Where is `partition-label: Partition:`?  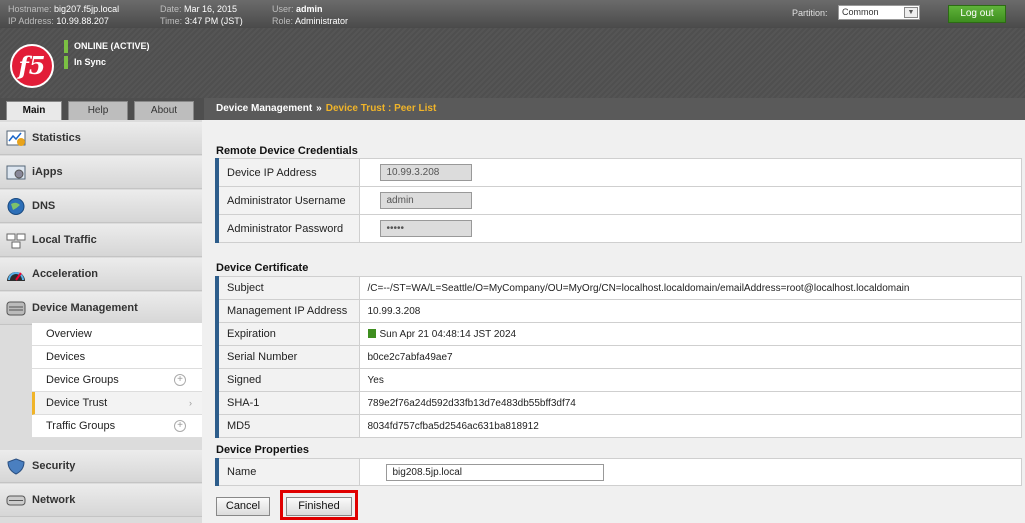
partition-label: Partition: is located at coordinates (810, 13).